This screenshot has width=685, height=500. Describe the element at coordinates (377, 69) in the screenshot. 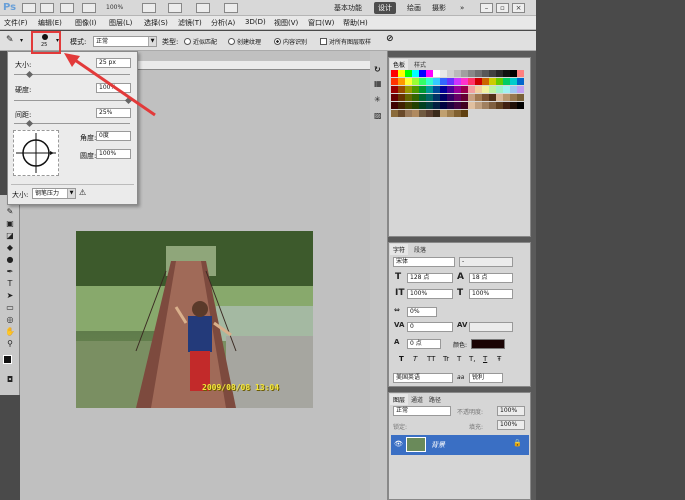

I see `history-icon: ↻` at that location.